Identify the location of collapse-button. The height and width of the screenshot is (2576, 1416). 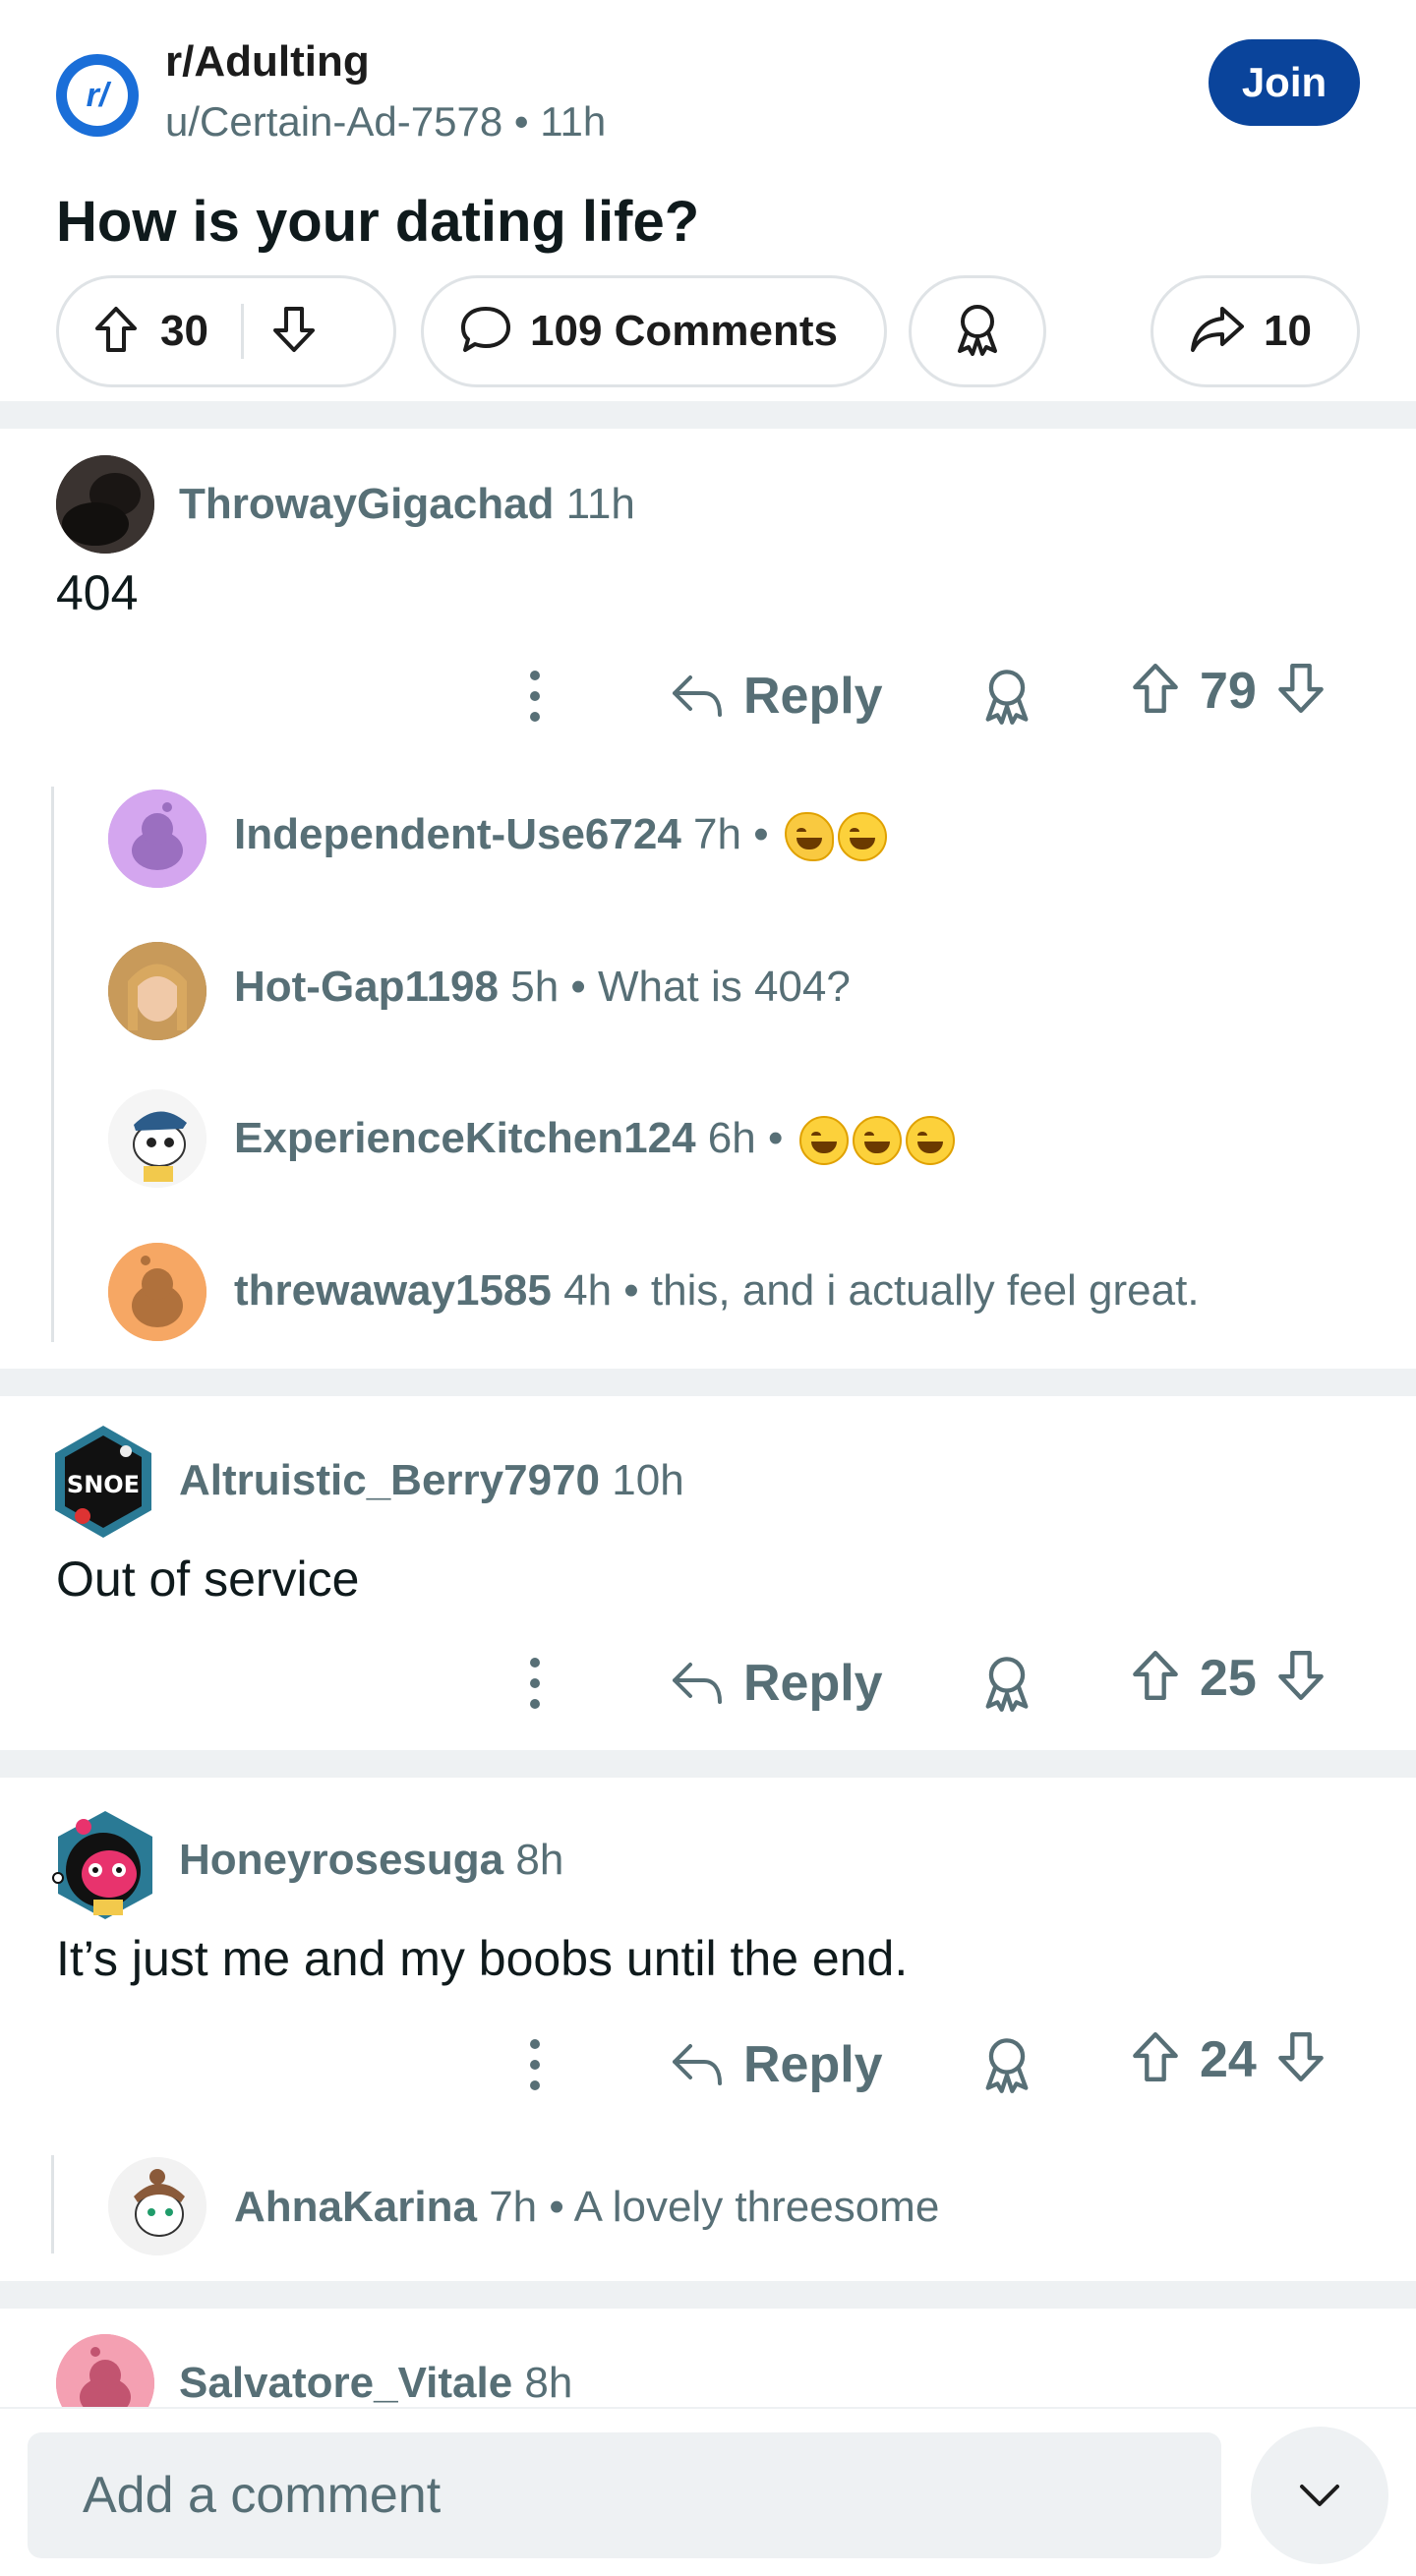
(1319, 2495).